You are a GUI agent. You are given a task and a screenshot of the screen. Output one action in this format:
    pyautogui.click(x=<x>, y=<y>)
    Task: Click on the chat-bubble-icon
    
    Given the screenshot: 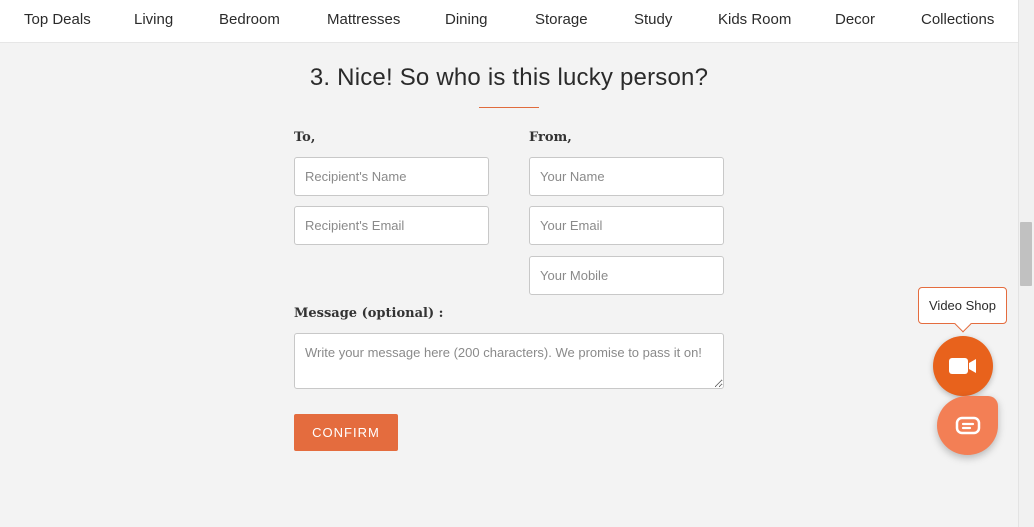 What is the action you would take?
    pyautogui.click(x=967, y=425)
    